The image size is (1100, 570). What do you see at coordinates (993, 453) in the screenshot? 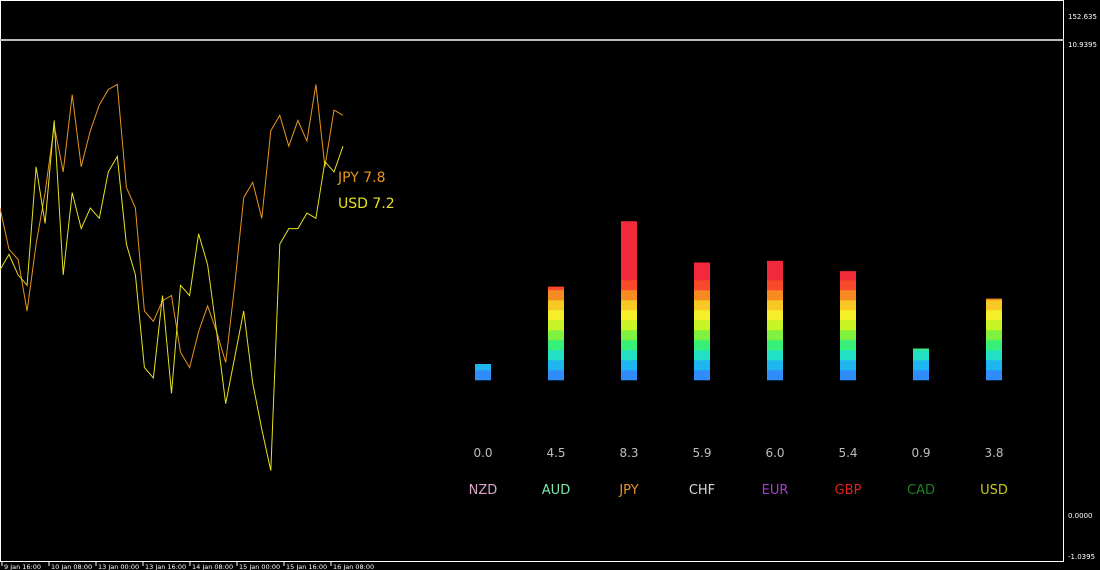
I see `bar-value-label: 3.8` at bounding box center [993, 453].